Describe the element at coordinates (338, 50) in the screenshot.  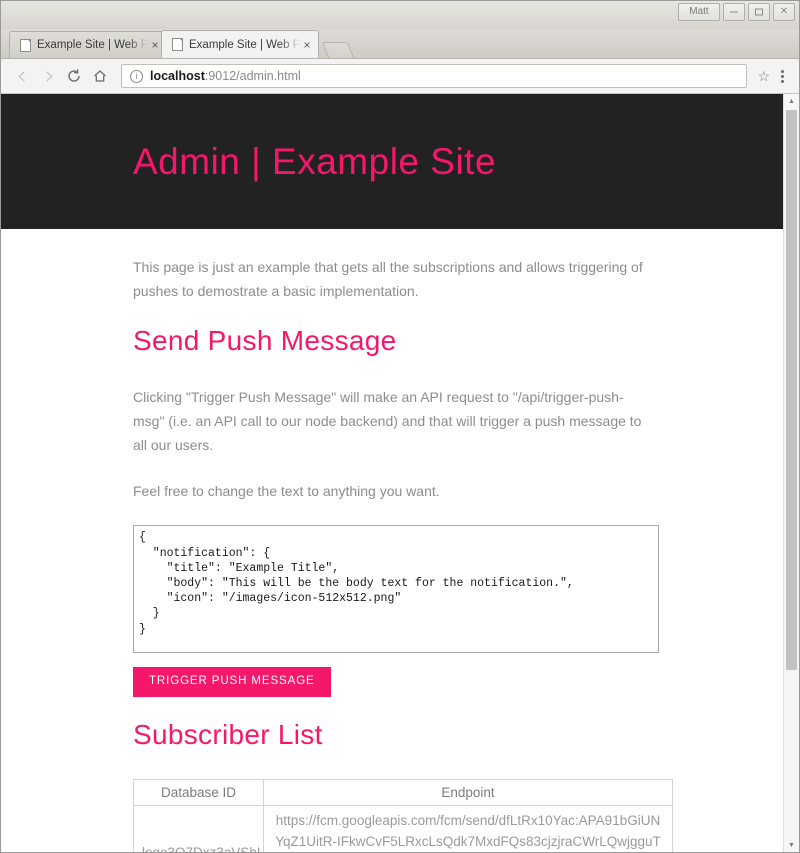
I see `new-tab-button` at that location.